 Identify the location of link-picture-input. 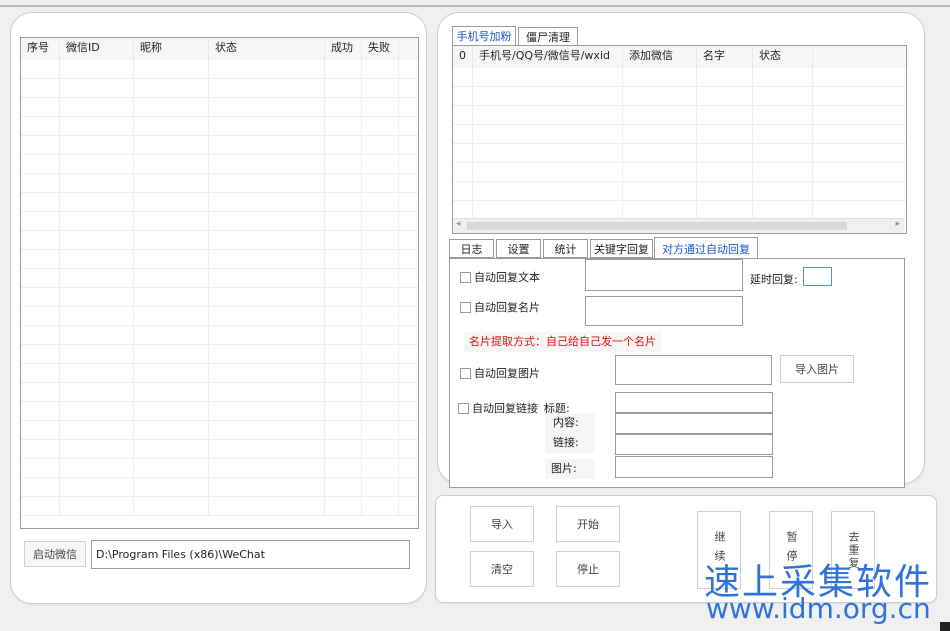
(694, 467).